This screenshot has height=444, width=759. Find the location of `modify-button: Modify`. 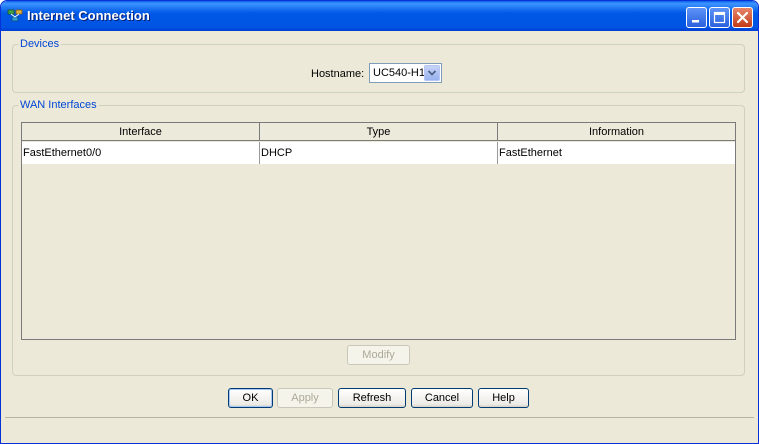

modify-button: Modify is located at coordinates (378, 355).